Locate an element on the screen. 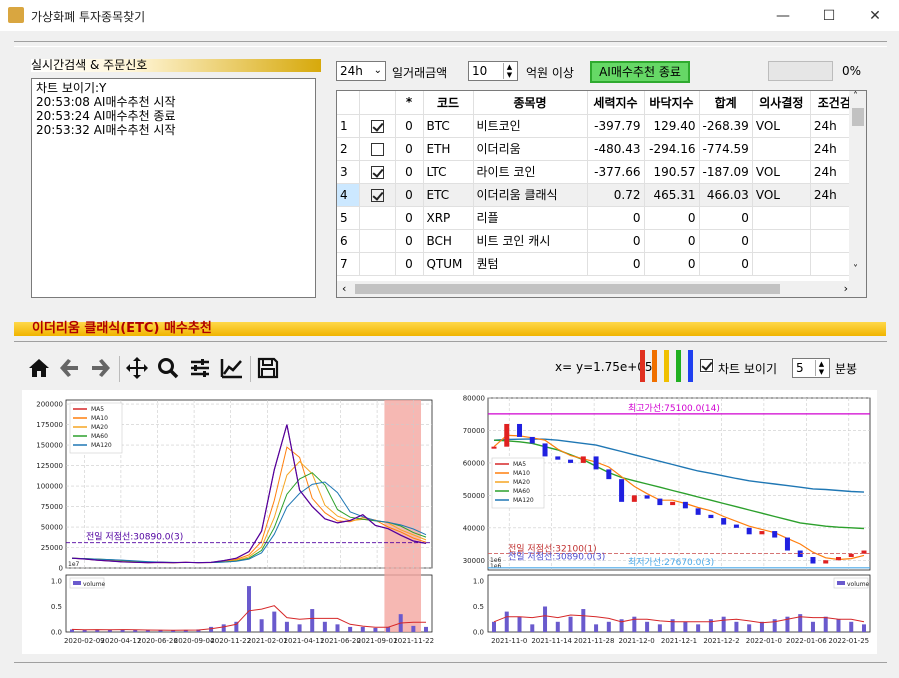 This screenshot has height=678, width=899. x-tick-label: 2021-02-01 is located at coordinates (267, 641).